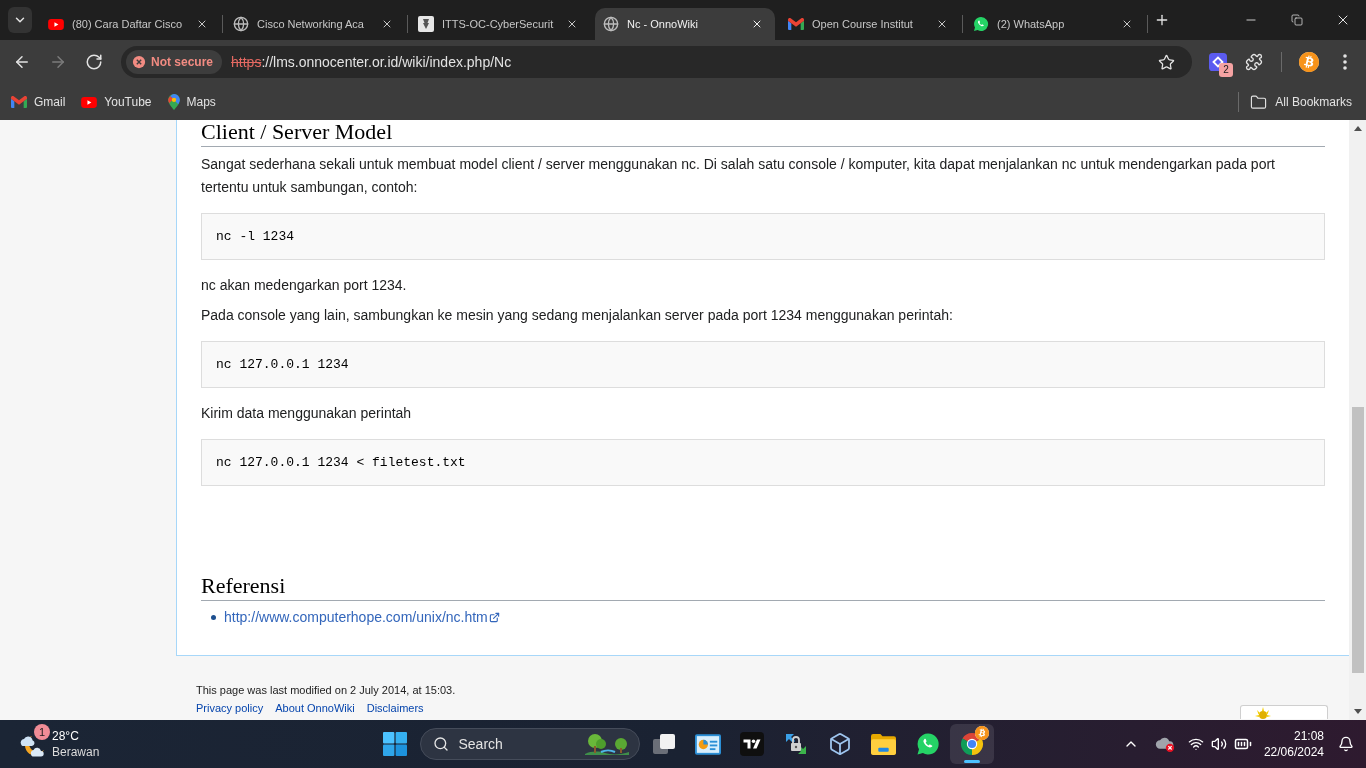 Image resolution: width=1366 pixels, height=768 pixels. I want to click on footer-link: About OnnoWiki, so click(315, 708).